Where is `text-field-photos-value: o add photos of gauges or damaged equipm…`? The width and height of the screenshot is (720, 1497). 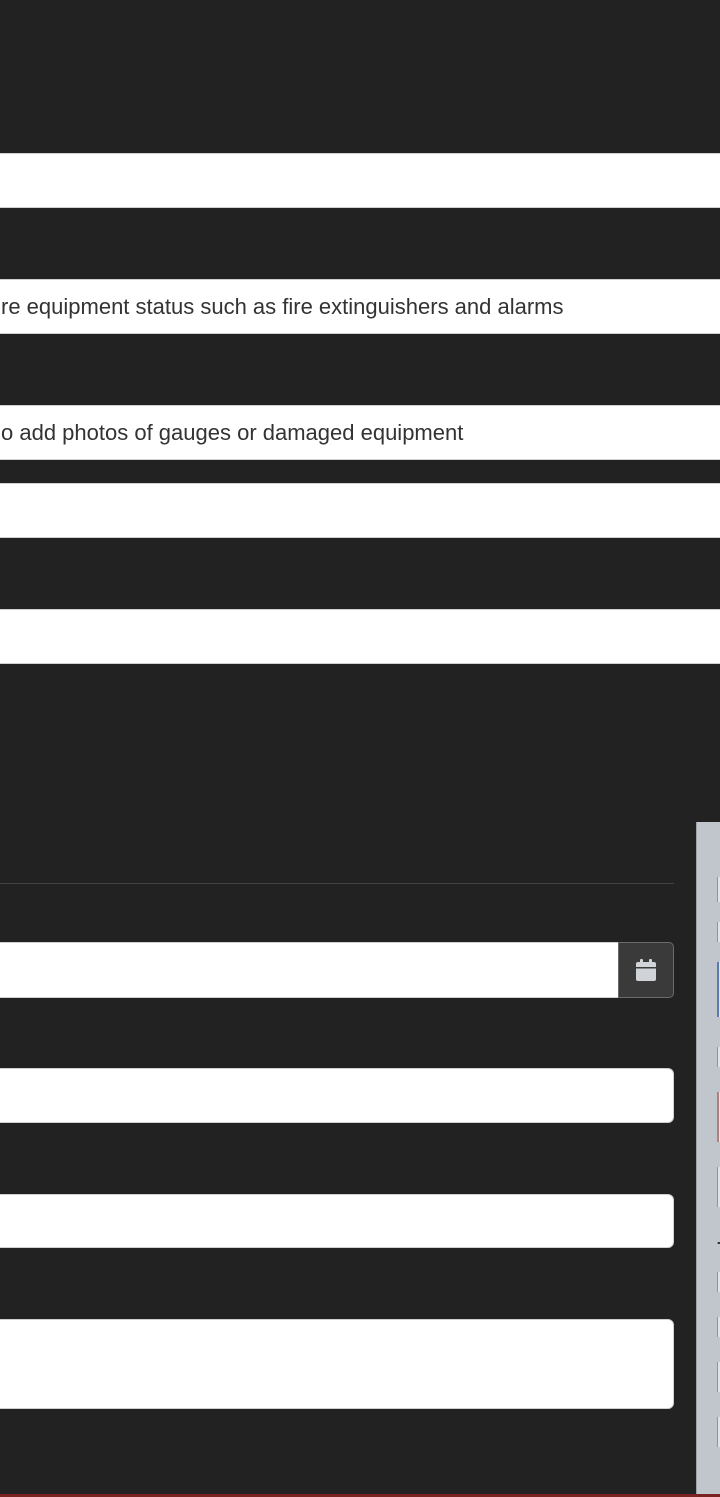 text-field-photos-value: o add photos of gauges or damaged equipm… is located at coordinates (232, 432).